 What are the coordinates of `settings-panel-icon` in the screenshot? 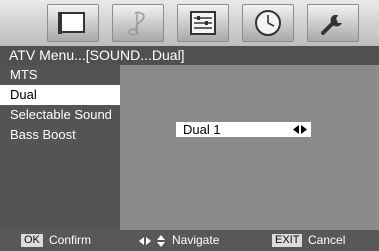 It's located at (203, 23).